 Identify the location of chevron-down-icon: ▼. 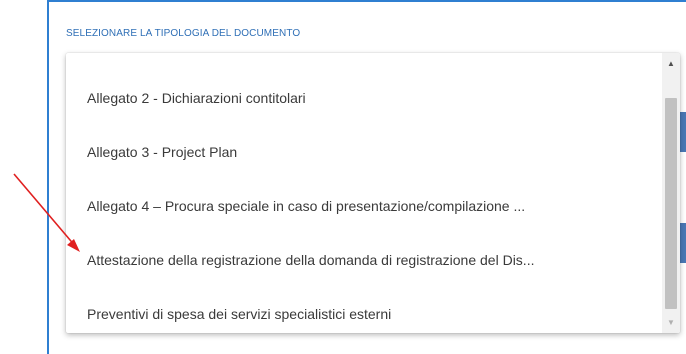
(671, 322).